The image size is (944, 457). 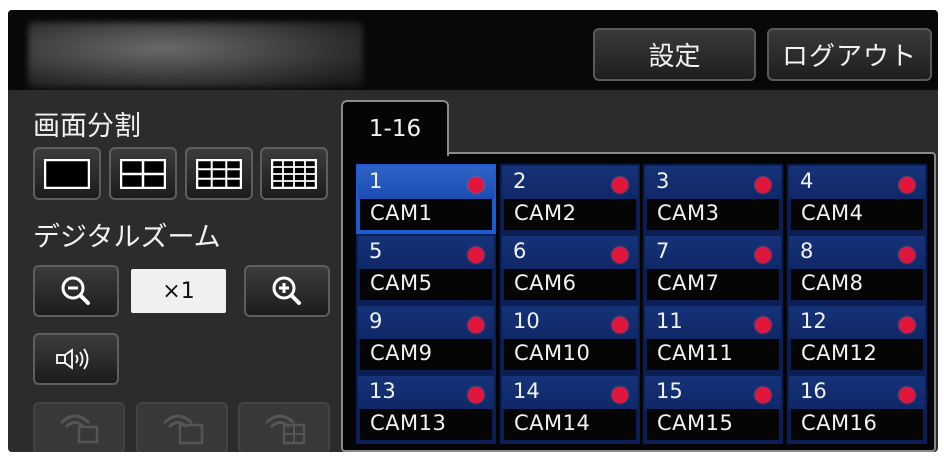 What do you see at coordinates (570, 215) in the screenshot?
I see `camera-name-band: CAM2` at bounding box center [570, 215].